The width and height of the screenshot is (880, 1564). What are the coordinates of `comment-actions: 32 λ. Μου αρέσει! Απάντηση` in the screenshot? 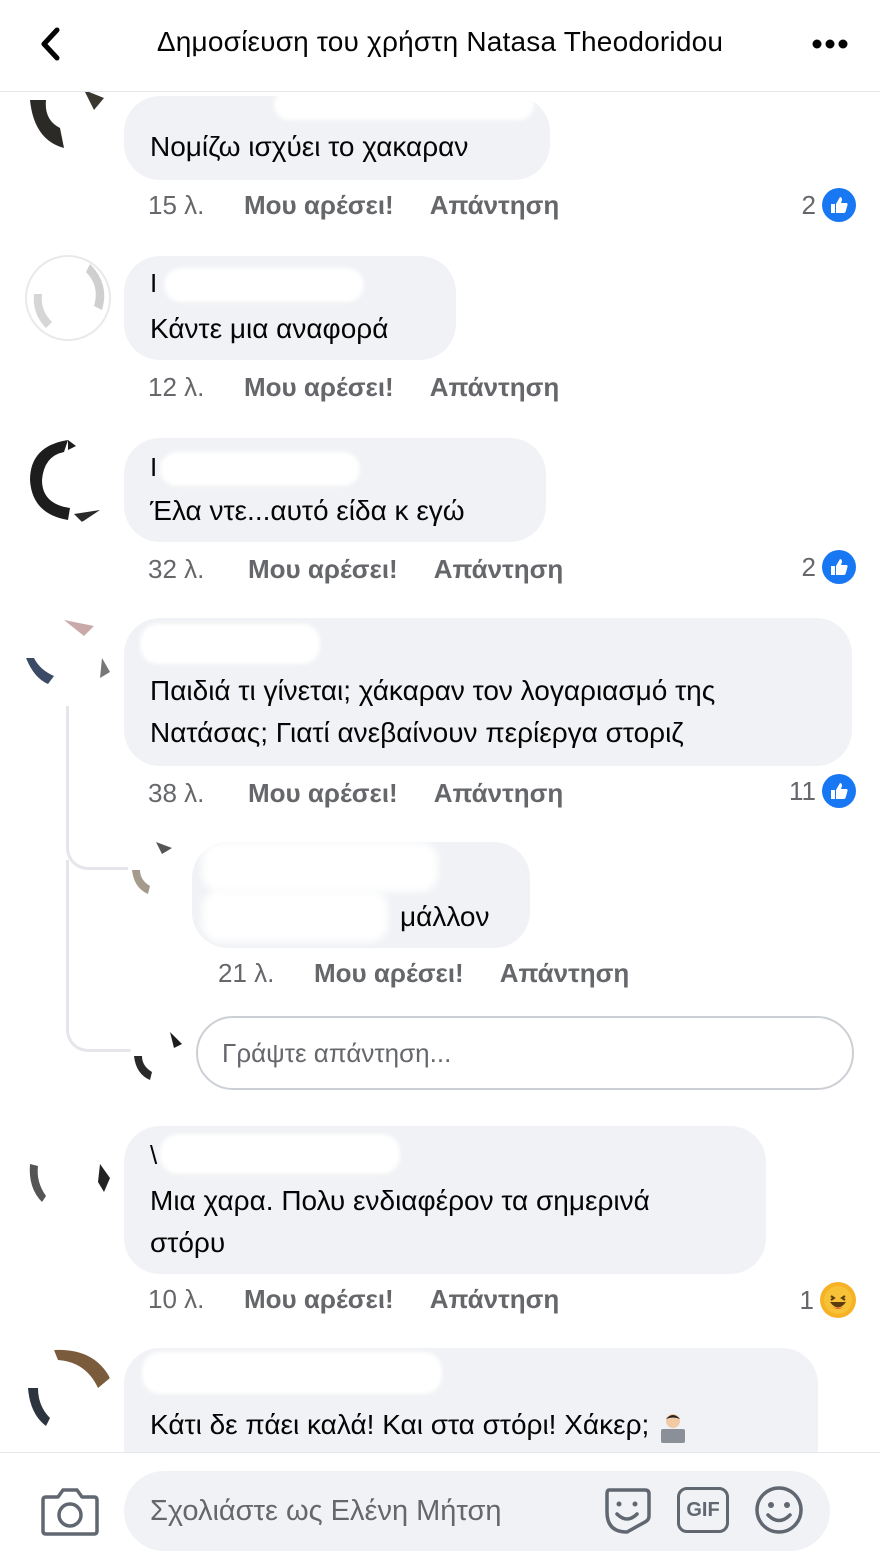 It's located at (355, 569).